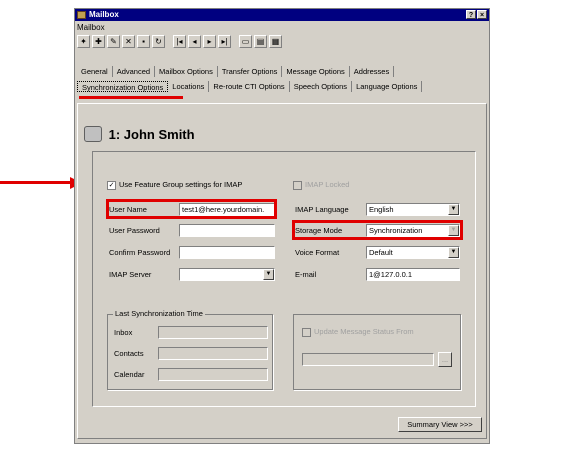  Describe the element at coordinates (191, 209) in the screenshot. I see `user-name-highlight` at that location.